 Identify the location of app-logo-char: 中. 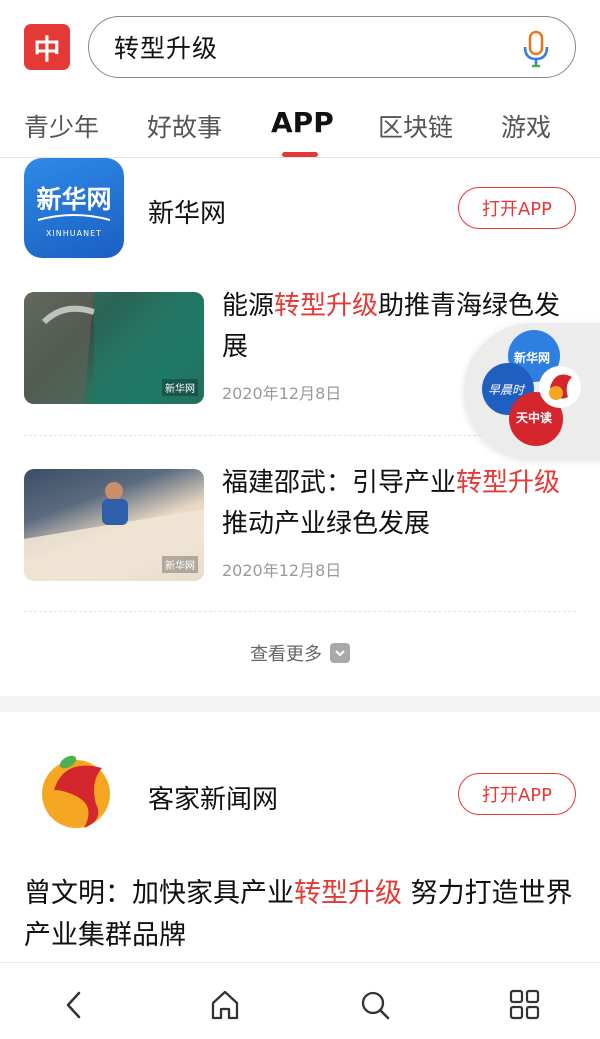
(47, 50).